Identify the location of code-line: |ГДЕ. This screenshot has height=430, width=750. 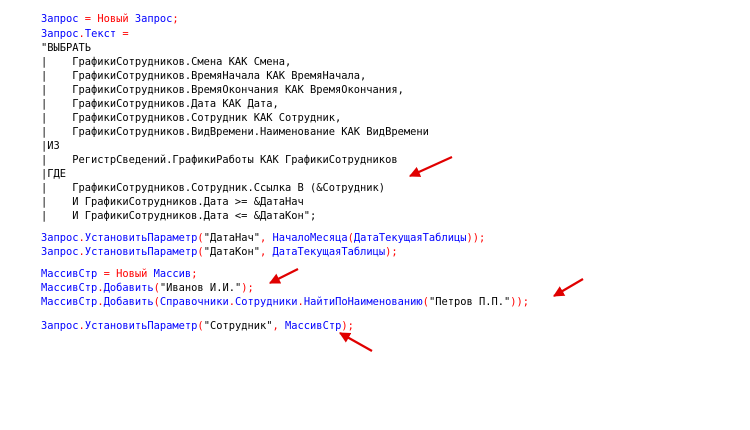
(53, 174).